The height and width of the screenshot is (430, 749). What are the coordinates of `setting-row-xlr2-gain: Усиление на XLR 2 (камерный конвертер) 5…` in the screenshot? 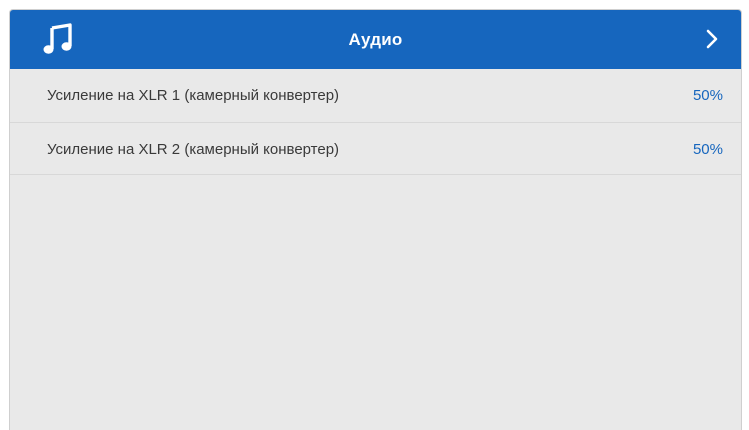 It's located at (375, 148).